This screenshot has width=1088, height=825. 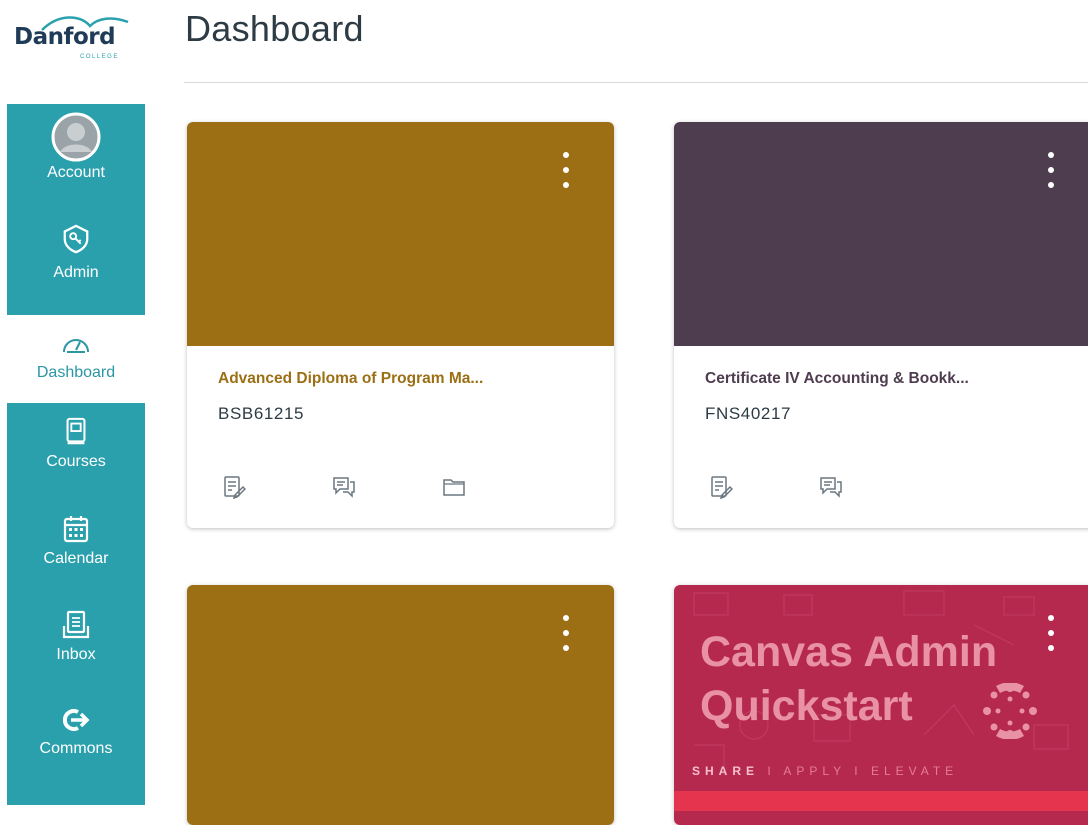 I want to click on nav-label-dashboard: Dashboard, so click(x=76, y=372).